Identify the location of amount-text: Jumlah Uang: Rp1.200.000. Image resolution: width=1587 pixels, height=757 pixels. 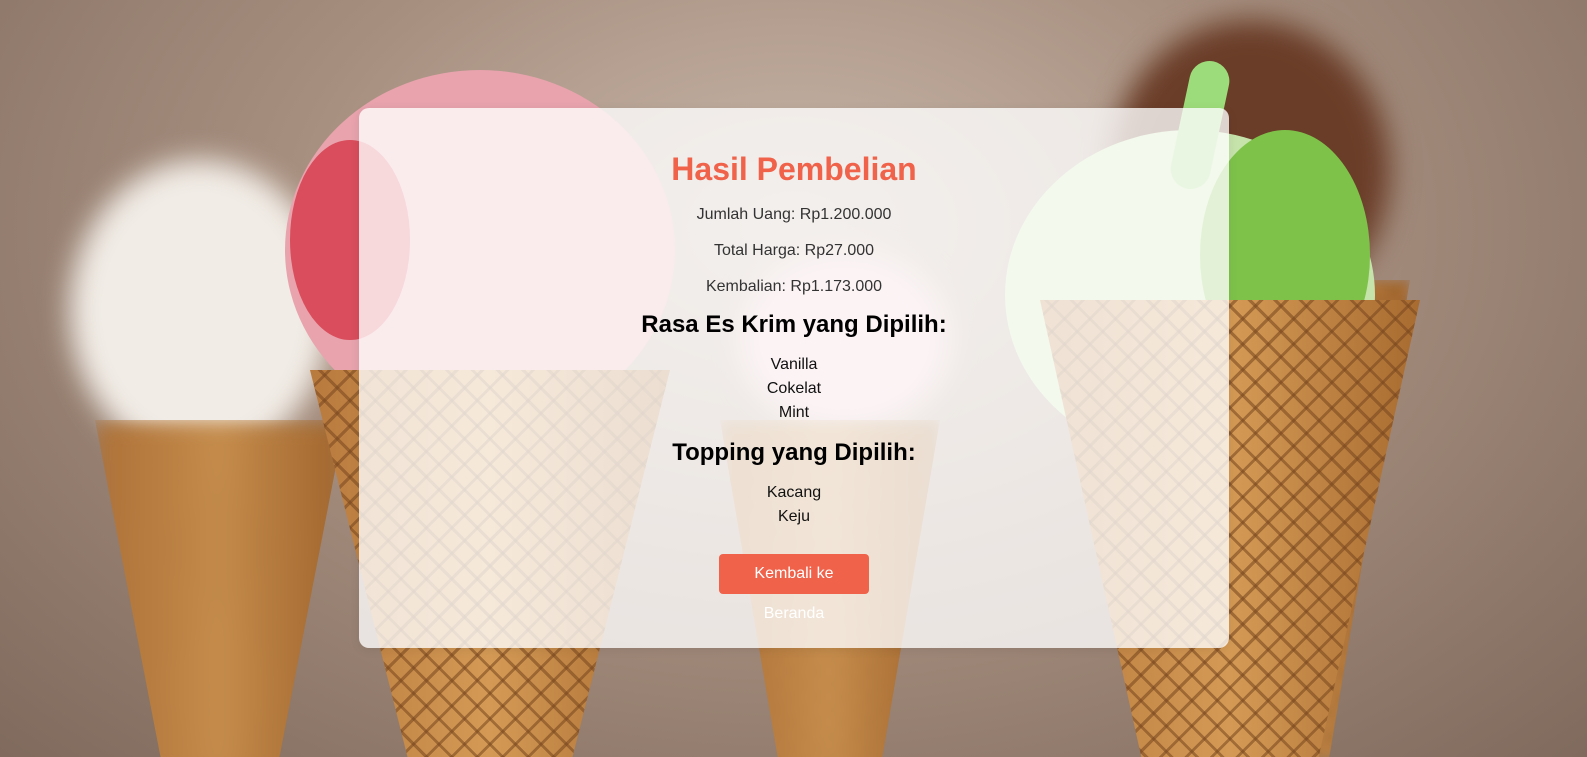
(794, 214).